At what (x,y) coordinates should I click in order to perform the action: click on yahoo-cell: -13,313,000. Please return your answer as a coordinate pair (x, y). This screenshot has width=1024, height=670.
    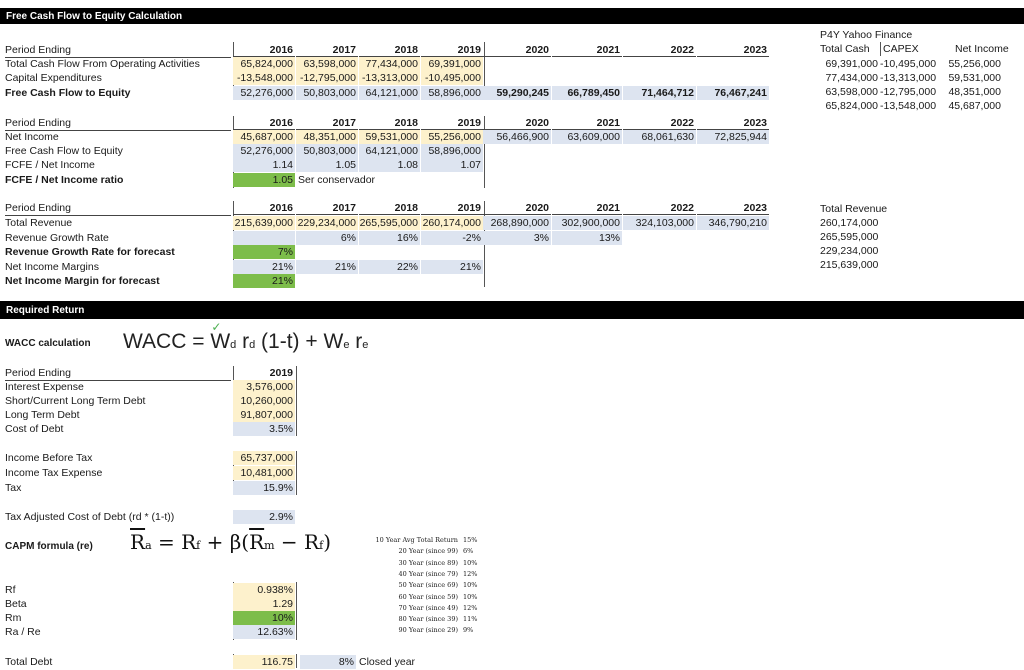
    Looking at the image, I should click on (909, 78).